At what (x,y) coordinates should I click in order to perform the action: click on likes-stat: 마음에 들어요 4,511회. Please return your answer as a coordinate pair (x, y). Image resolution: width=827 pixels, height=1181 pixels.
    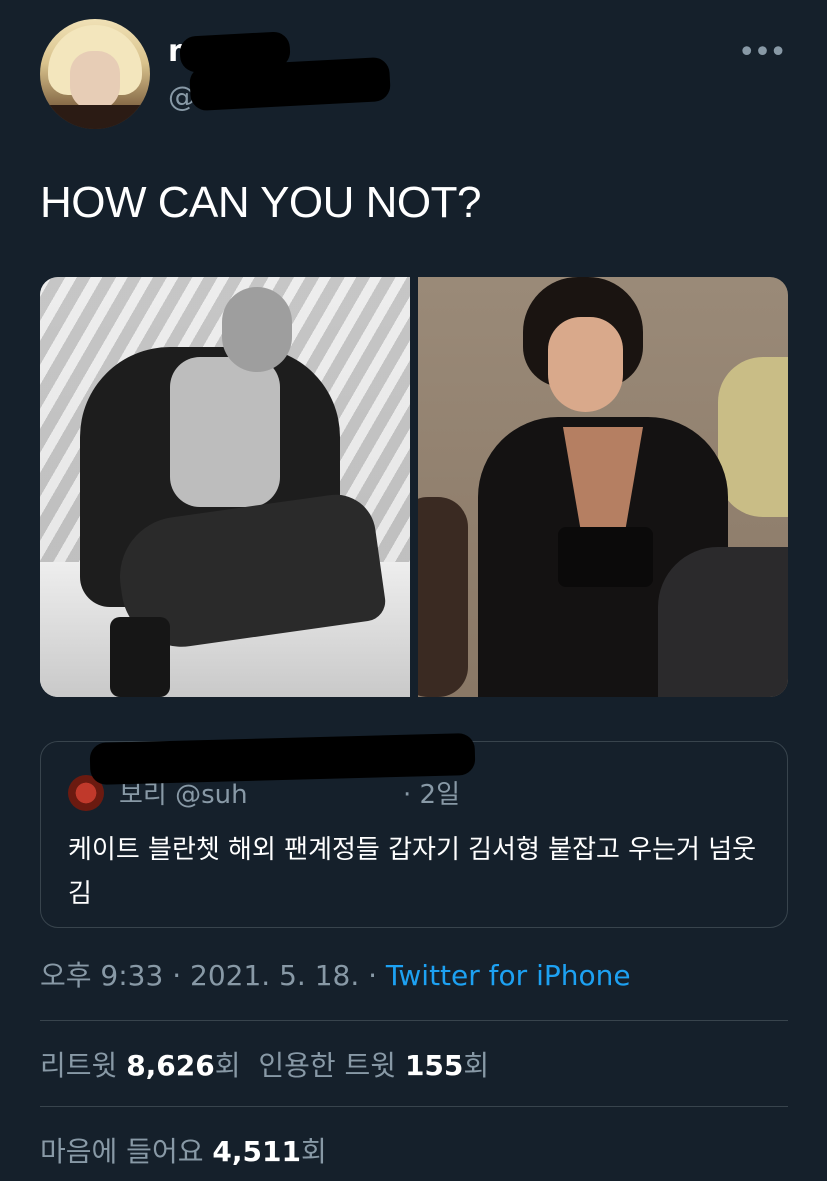
    Looking at the image, I should click on (183, 1150).